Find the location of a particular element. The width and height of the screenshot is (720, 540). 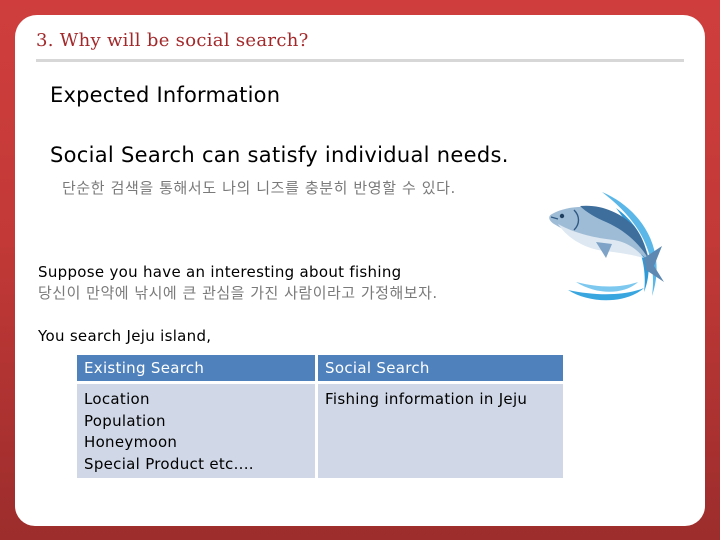

claim-korean-text: 단순한 검색을 통해서도 나의 니즈를 충분히 반영할 수 있다. is located at coordinates (259, 188).